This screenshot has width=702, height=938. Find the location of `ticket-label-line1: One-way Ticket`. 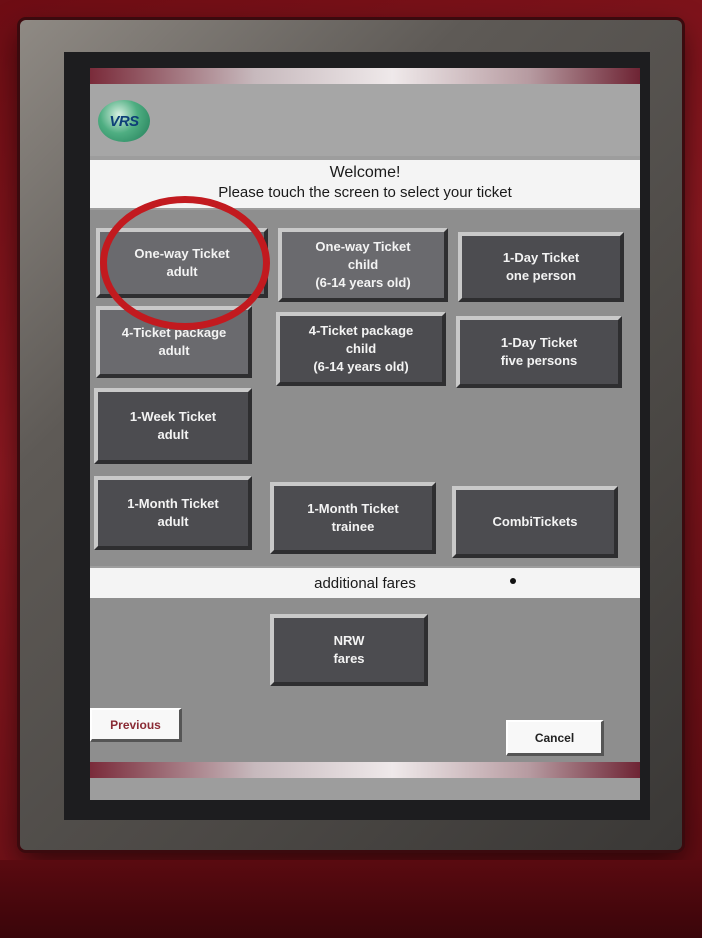

ticket-label-line1: One-way Ticket is located at coordinates (363, 246).